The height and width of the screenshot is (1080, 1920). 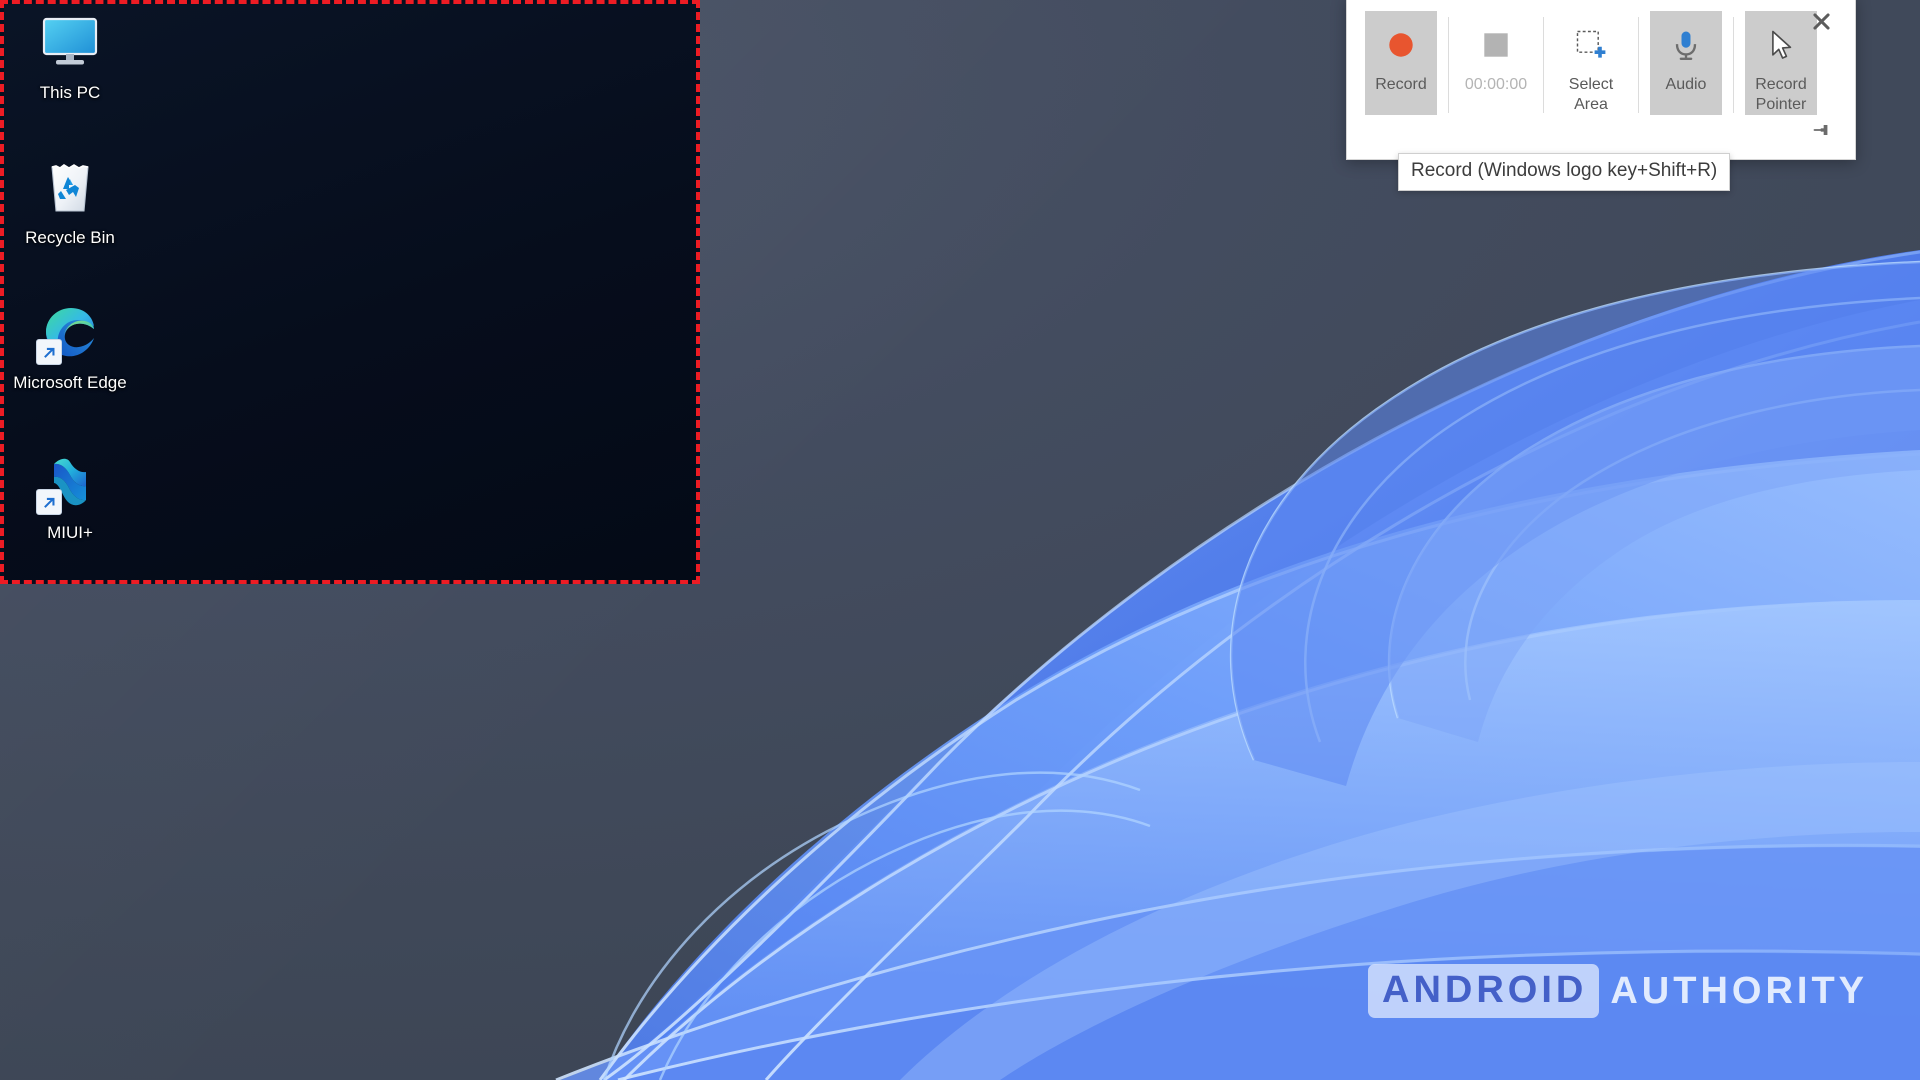 I want to click on desktop-icon-label: This PC, so click(x=70, y=92).